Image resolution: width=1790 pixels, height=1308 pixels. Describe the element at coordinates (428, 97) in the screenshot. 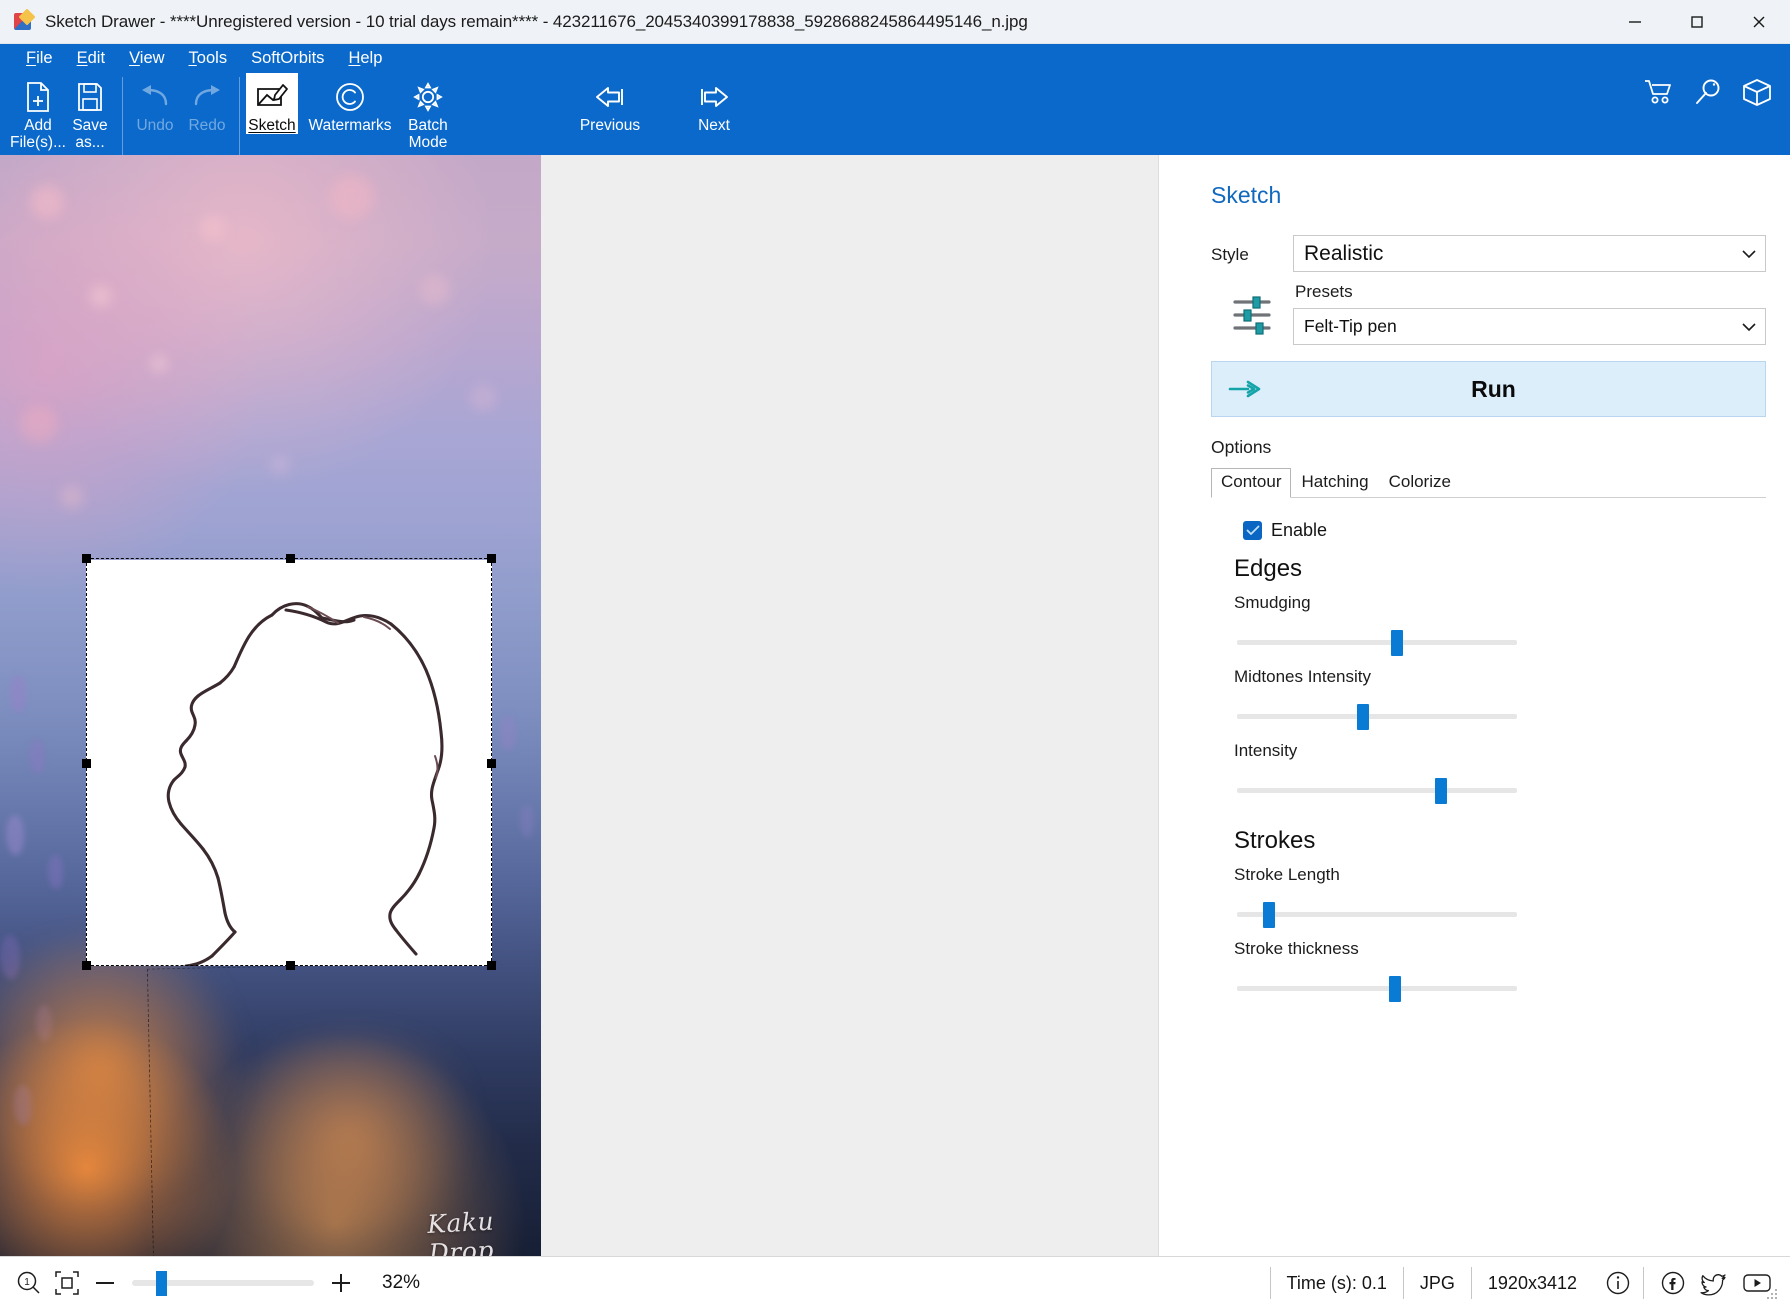

I see `gear-icon` at that location.